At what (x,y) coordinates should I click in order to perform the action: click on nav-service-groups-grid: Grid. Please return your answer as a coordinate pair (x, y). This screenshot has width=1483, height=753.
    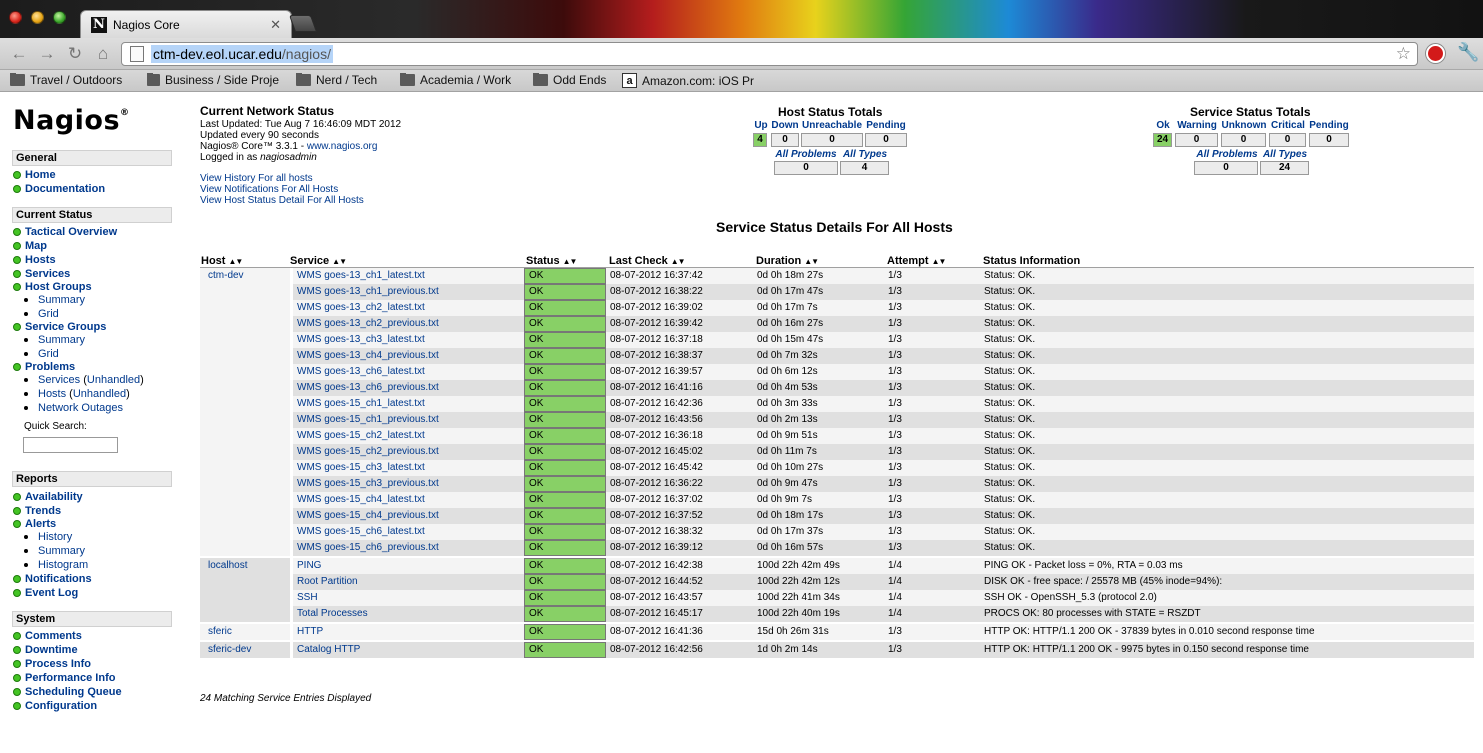
    Looking at the image, I should click on (41, 354).